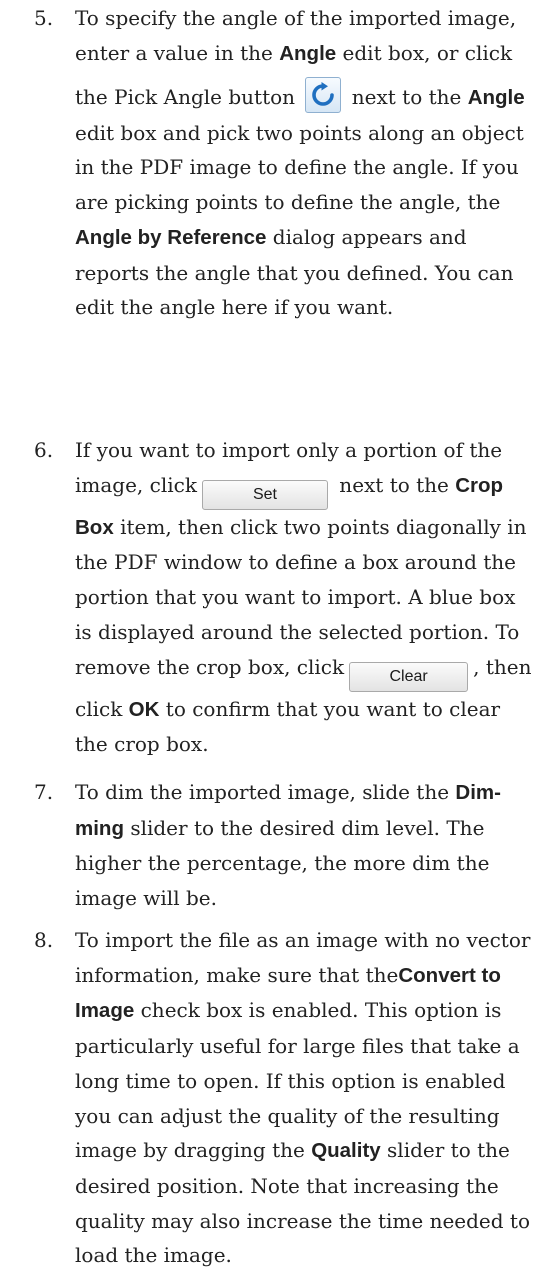 The height and width of the screenshot is (1273, 549). I want to click on angle-by-reference-term: Angle by Reference, so click(171, 237).